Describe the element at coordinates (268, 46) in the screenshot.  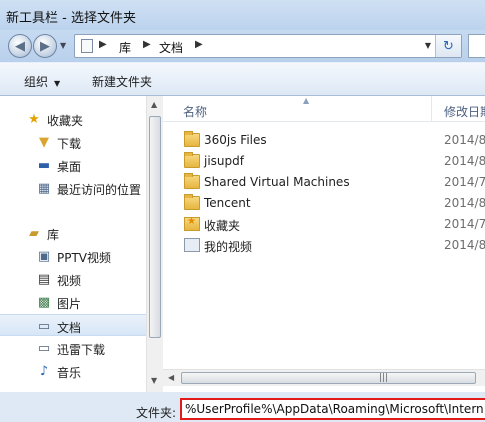
I see `address-bar: ▶ 库 ▶ 文档 ▶ ▼ ↻` at that location.